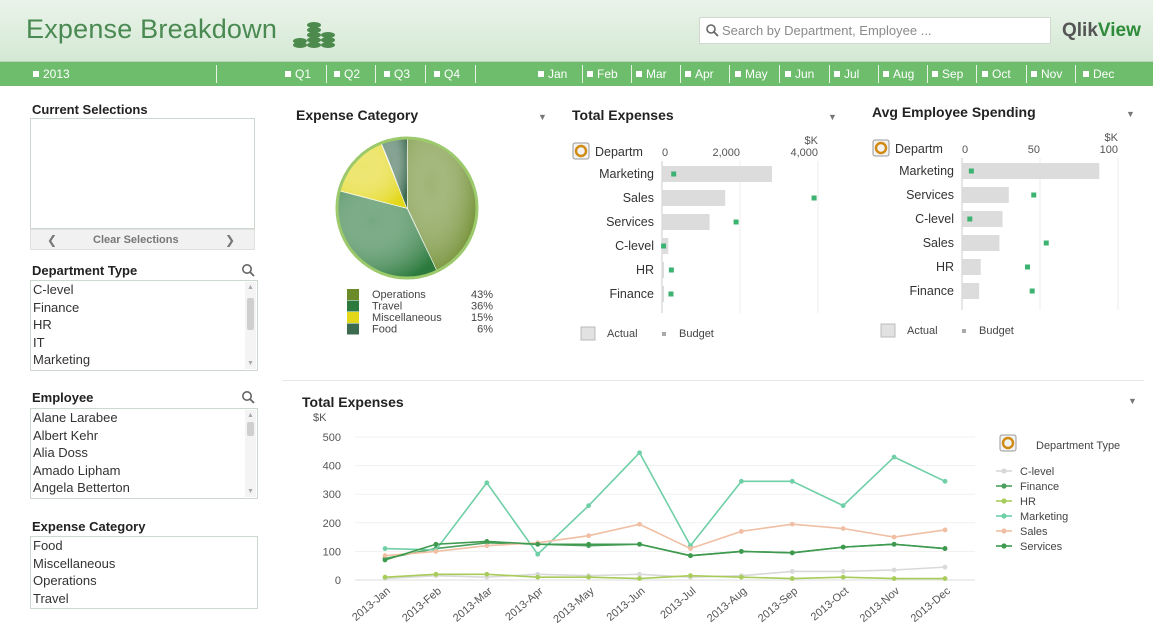 Image resolution: width=1153 pixels, height=640 pixels. I want to click on y-tick-label: 500, so click(332, 438).